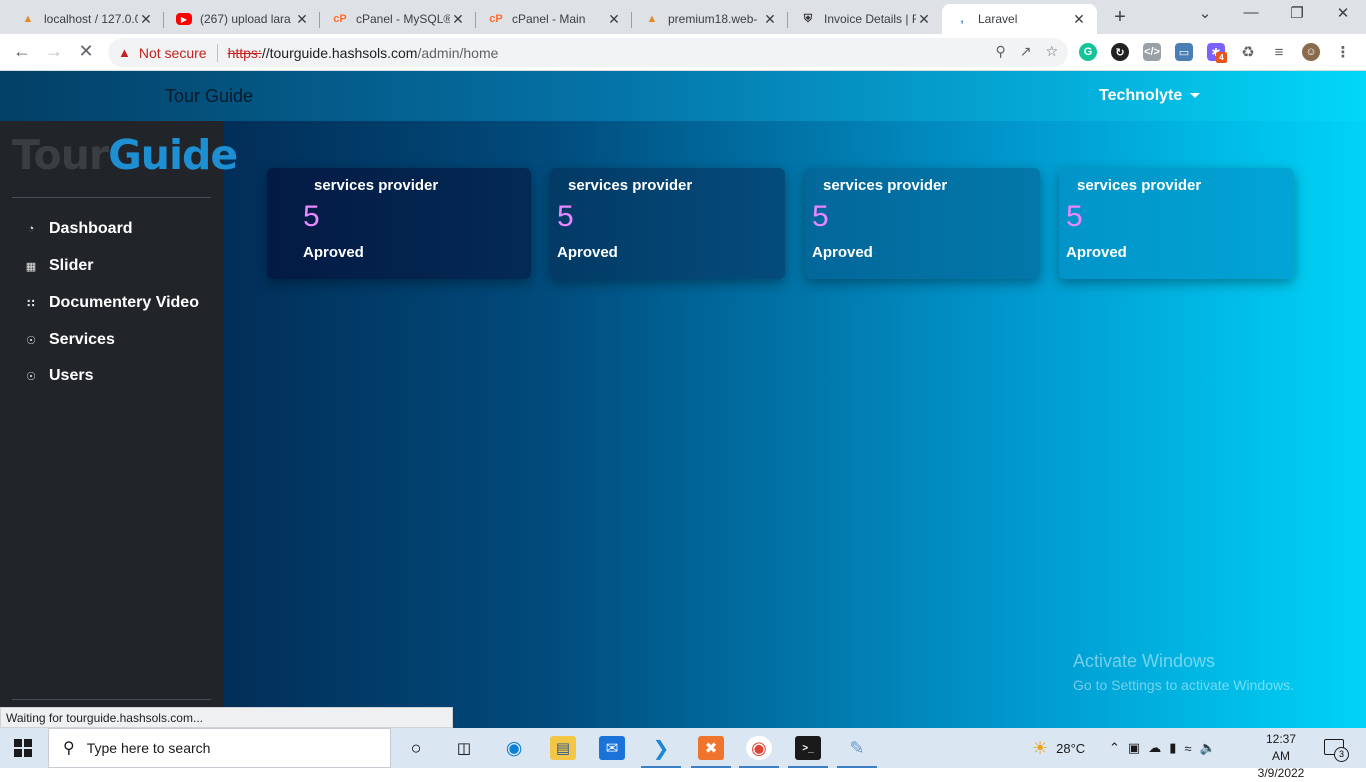  I want to click on share-icon: ↗, so click(1026, 51).